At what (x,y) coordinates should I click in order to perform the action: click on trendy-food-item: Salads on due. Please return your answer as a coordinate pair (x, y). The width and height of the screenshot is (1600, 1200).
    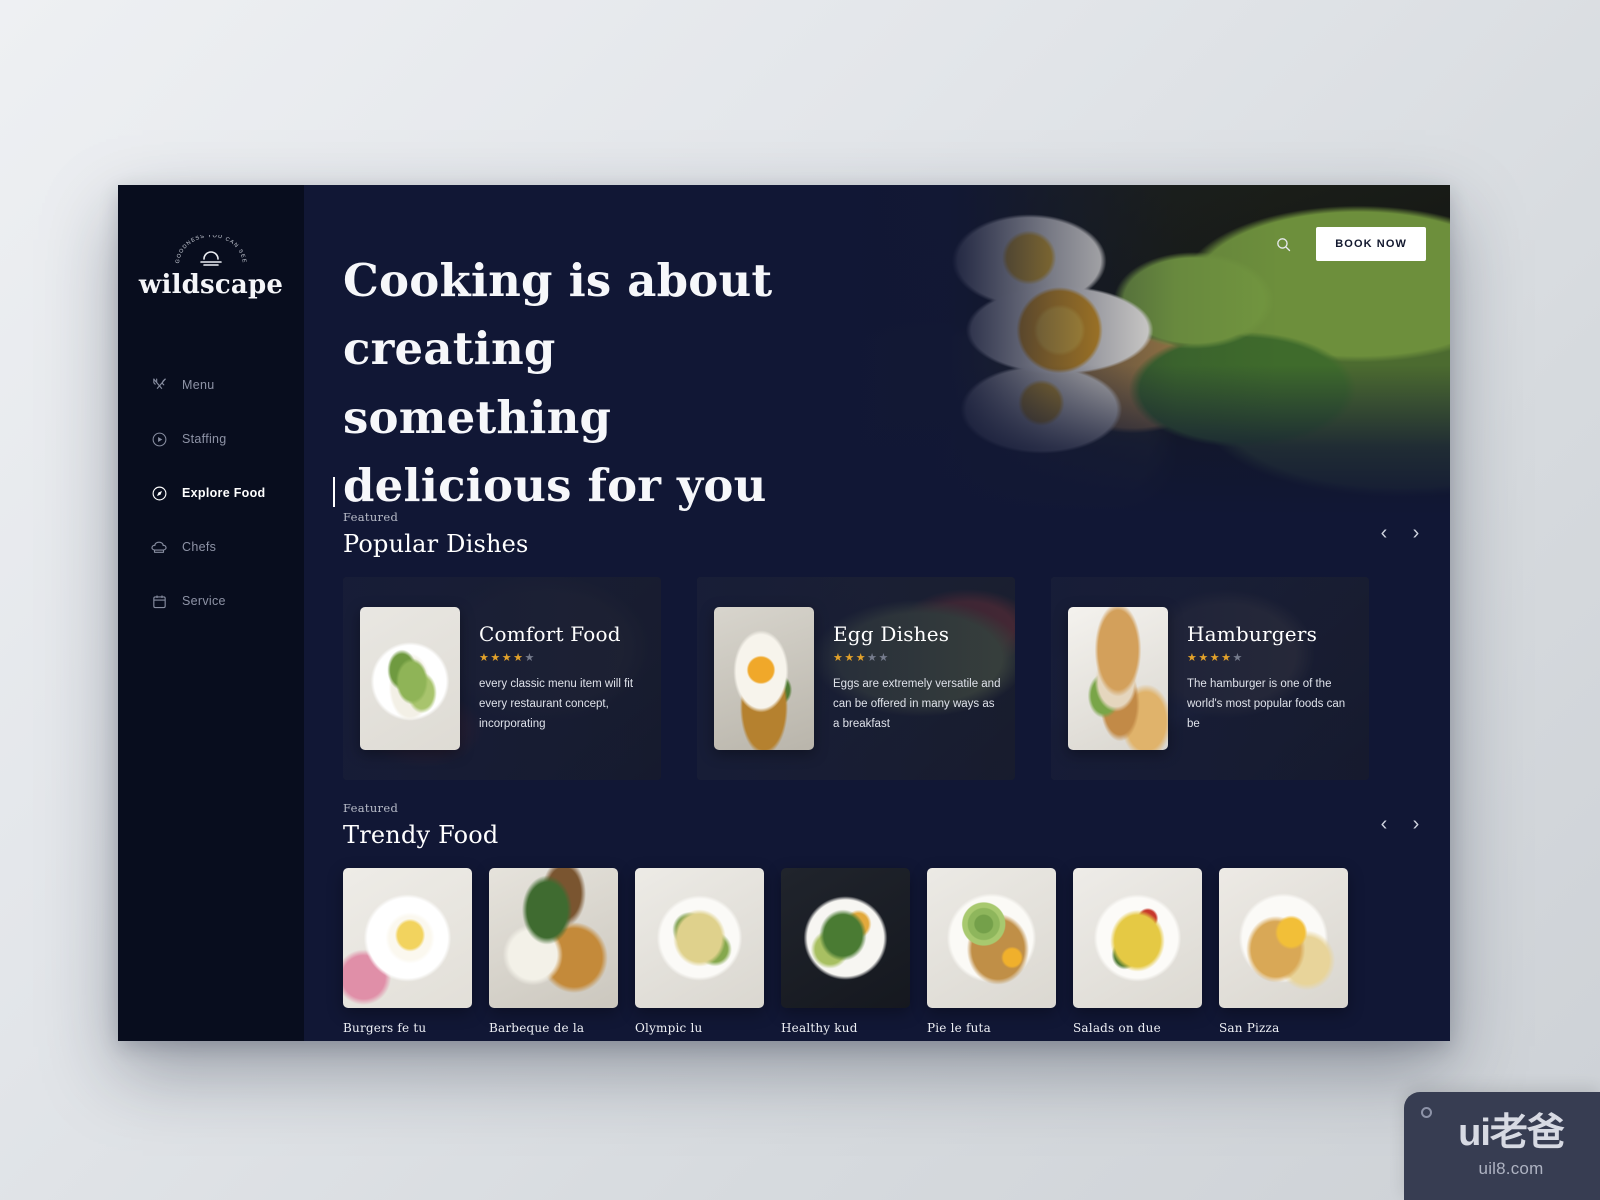
    Looking at the image, I should click on (1137, 951).